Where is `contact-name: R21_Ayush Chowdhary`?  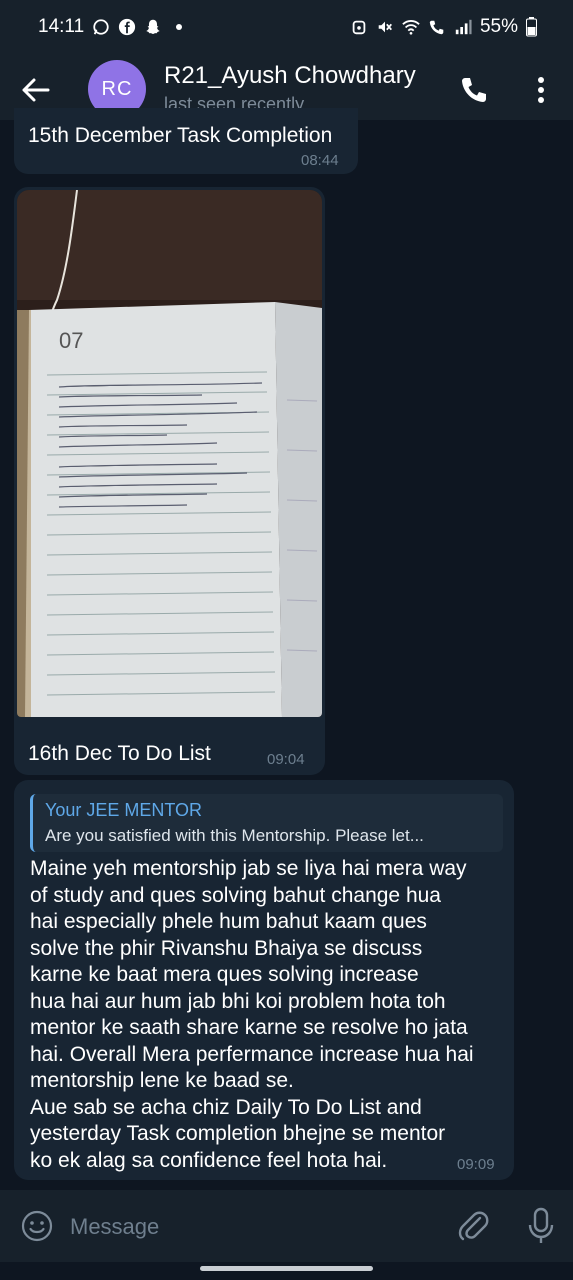
contact-name: R21_Ayush Chowdhary is located at coordinates (290, 76).